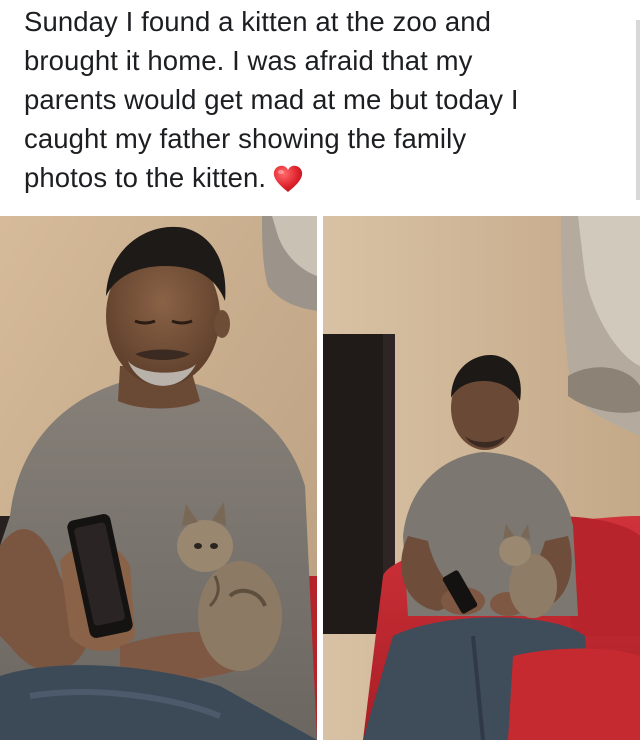  What do you see at coordinates (245, 138) in the screenshot?
I see `caption-line-4: caught my father showing the family` at bounding box center [245, 138].